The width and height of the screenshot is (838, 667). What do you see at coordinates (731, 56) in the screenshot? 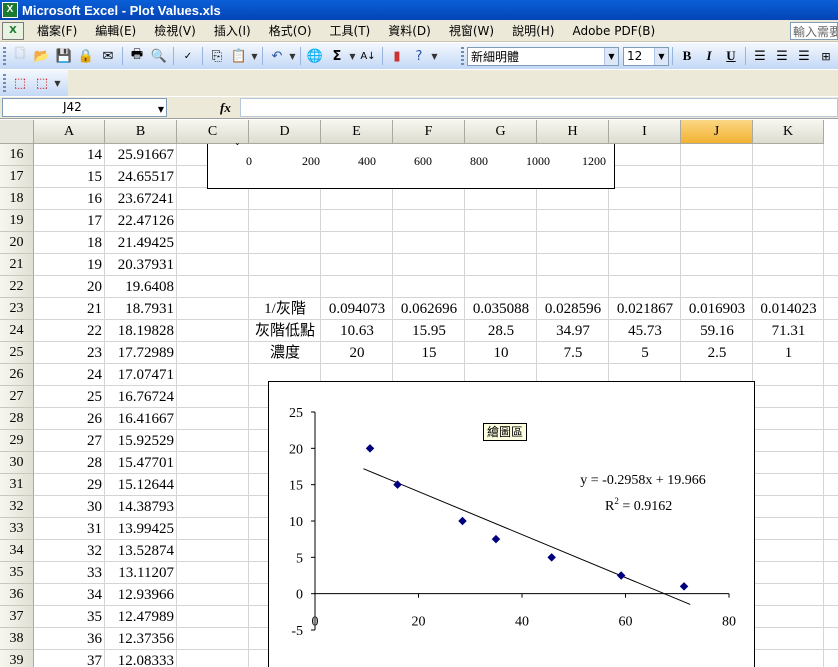
I see `underline-button: U` at bounding box center [731, 56].